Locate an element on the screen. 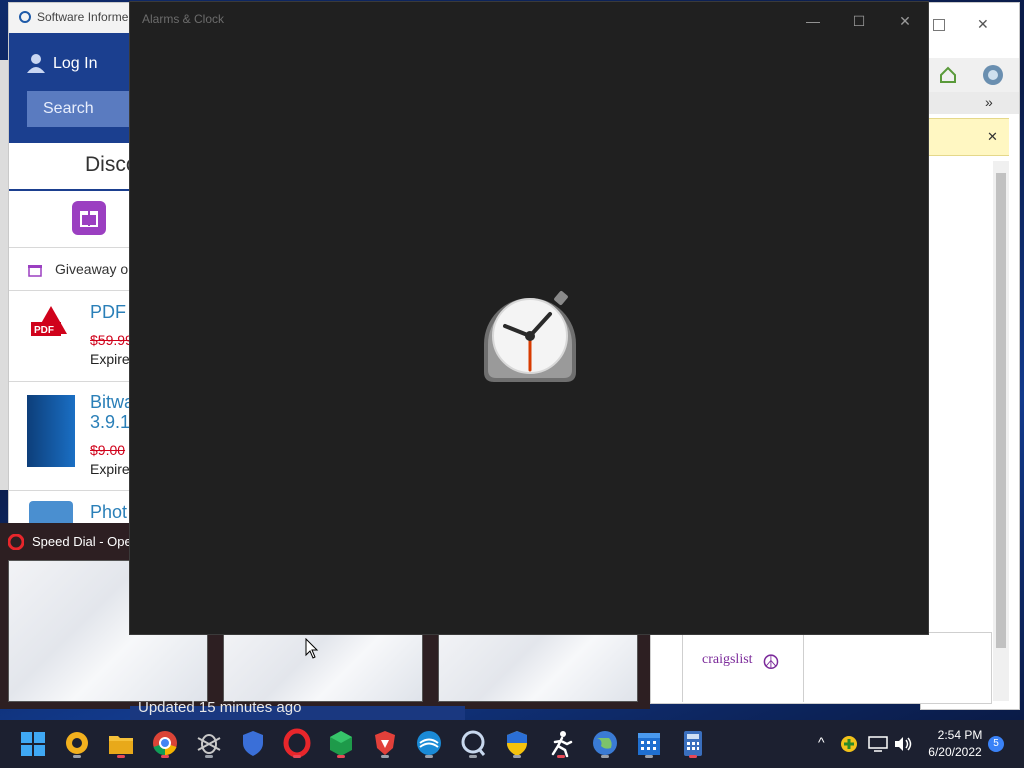 This screenshot has height=768, width=1024. si-title-bar: Software Informe is located at coordinates (74, 18).